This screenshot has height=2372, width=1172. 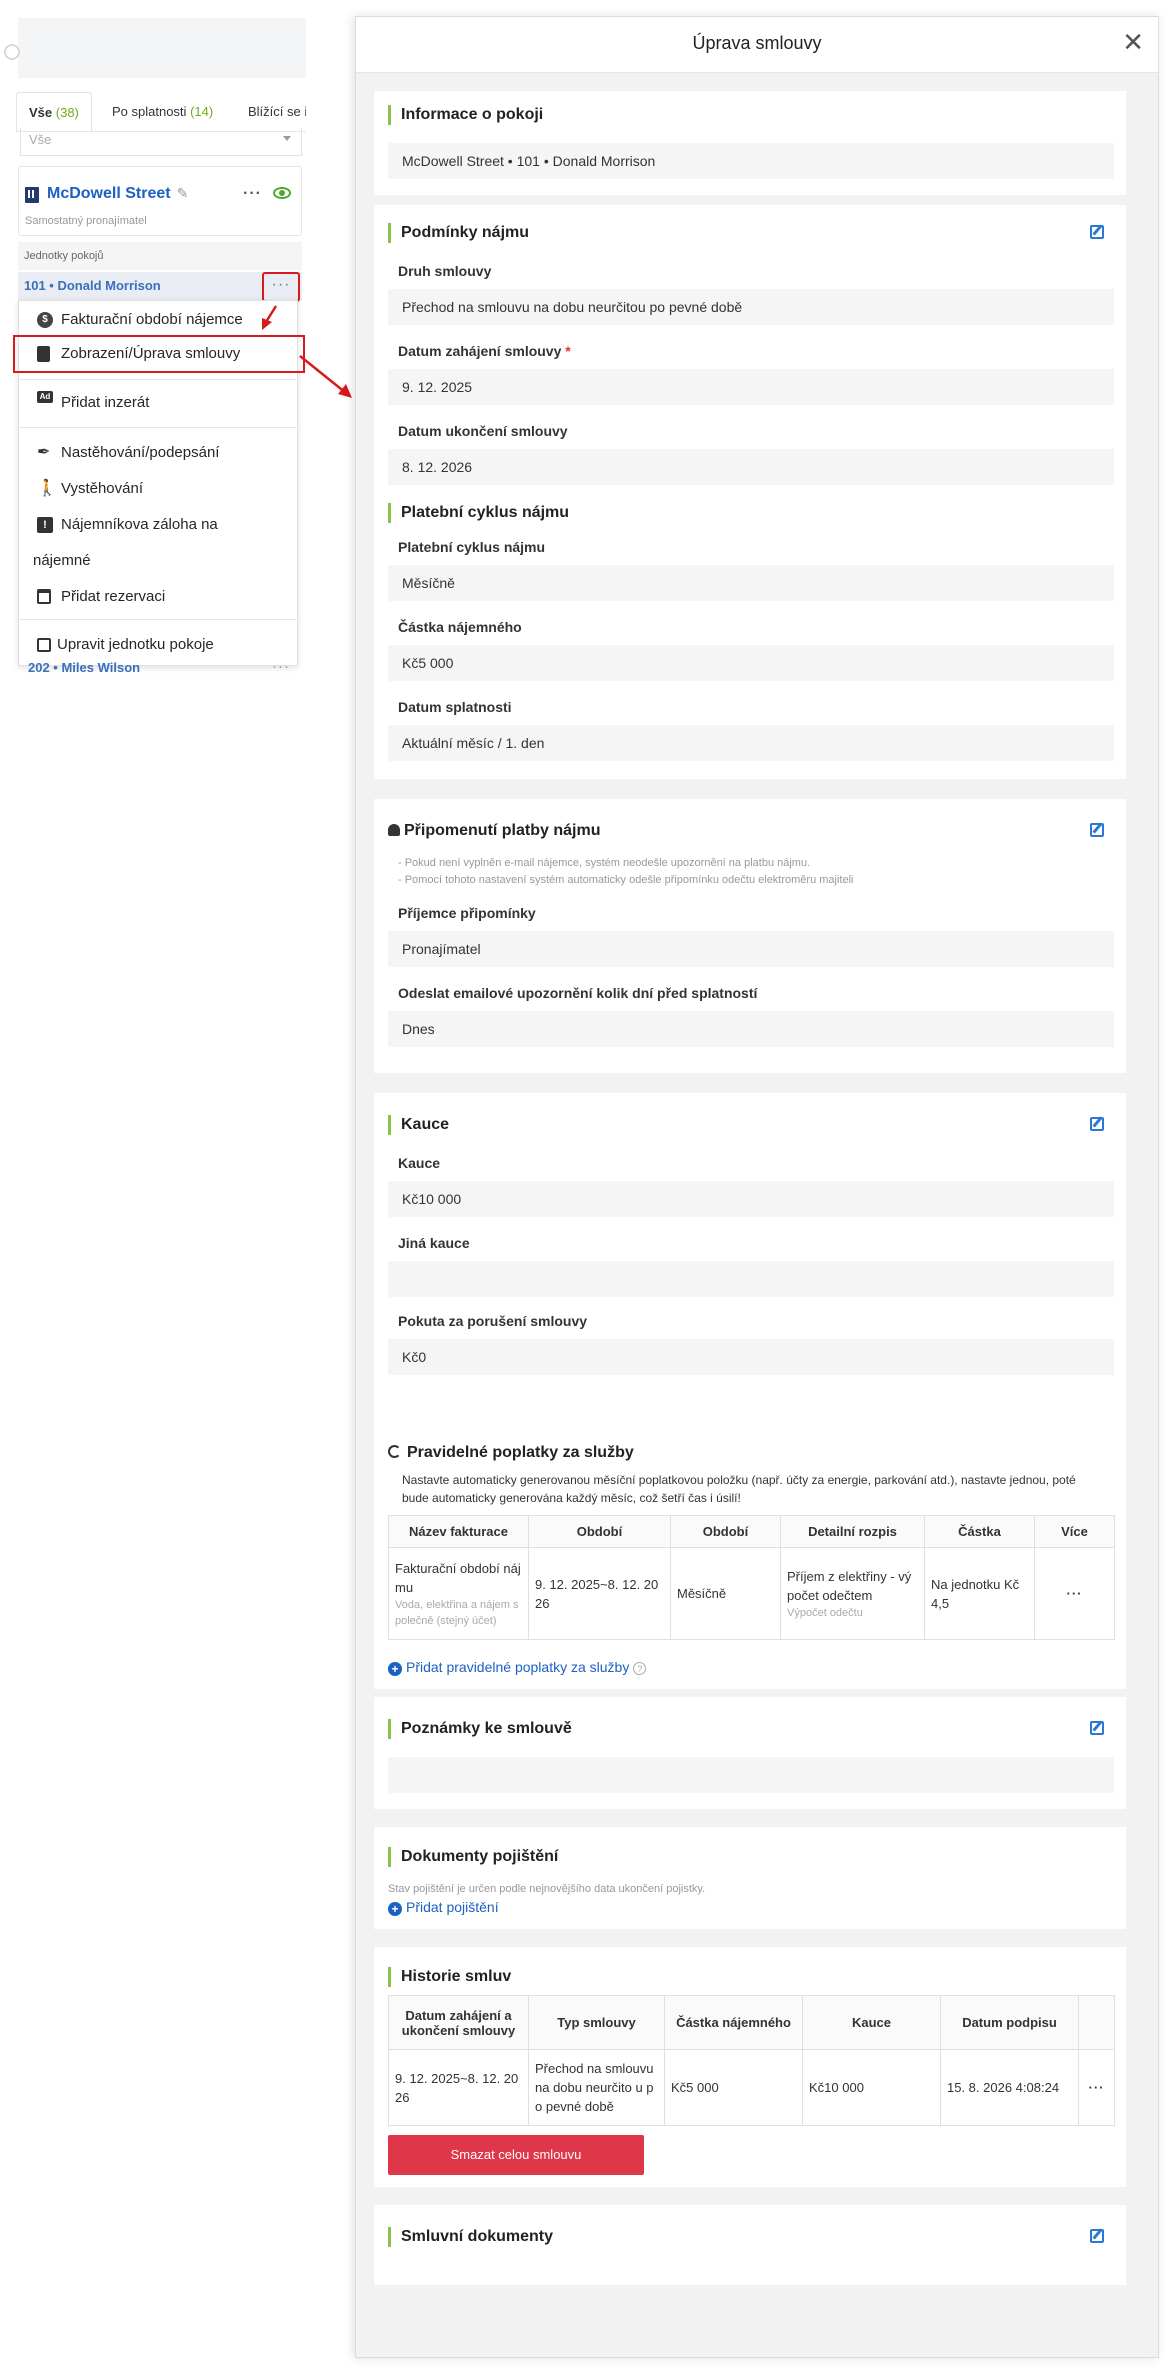 What do you see at coordinates (1133, 42) in the screenshot?
I see `close-icon: ✕` at bounding box center [1133, 42].